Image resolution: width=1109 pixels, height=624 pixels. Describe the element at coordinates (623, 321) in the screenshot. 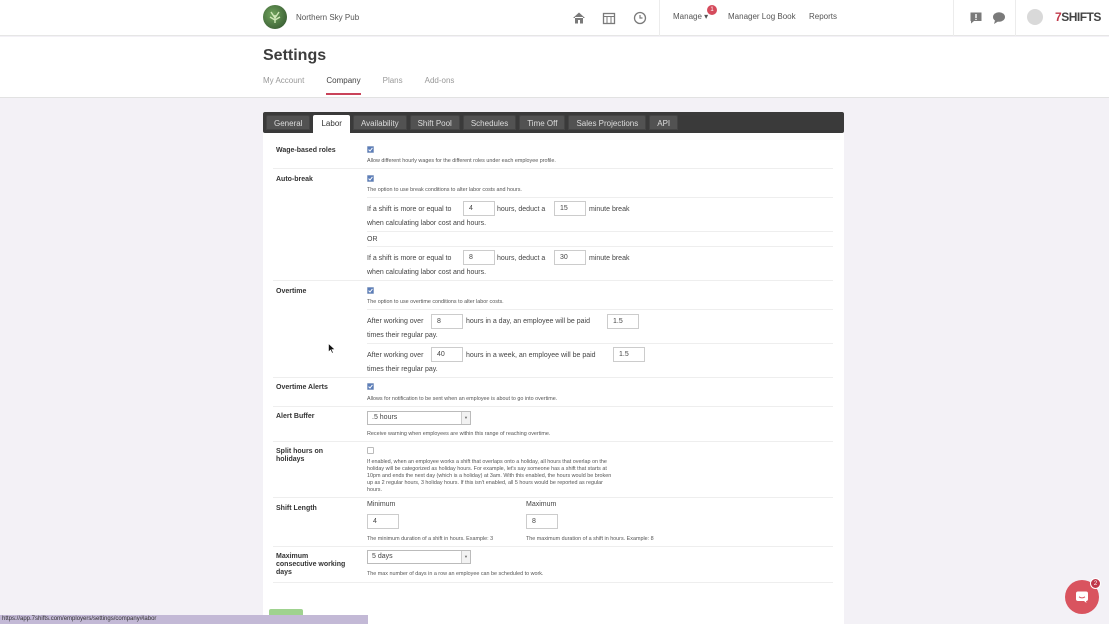

I see `overtime-day-rate-input: 1.5` at that location.